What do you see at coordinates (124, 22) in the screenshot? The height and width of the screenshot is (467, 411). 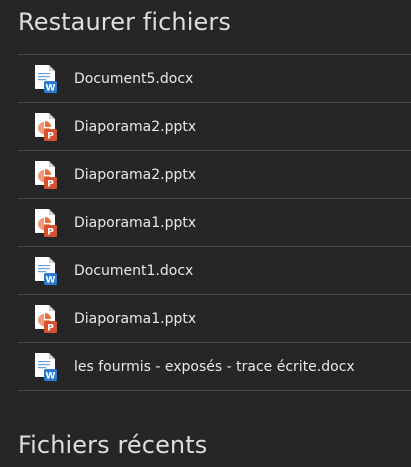 I see `restore-files-heading: Restaurer fichiers` at bounding box center [124, 22].